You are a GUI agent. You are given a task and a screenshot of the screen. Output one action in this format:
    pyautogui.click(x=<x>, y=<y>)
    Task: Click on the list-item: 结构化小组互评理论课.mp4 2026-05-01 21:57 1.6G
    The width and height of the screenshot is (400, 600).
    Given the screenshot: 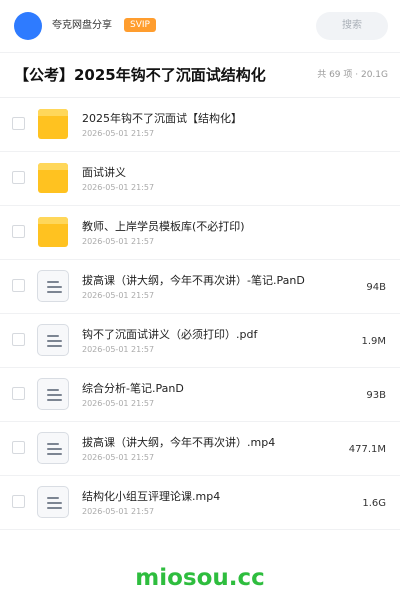 What is the action you would take?
    pyautogui.click(x=200, y=503)
    